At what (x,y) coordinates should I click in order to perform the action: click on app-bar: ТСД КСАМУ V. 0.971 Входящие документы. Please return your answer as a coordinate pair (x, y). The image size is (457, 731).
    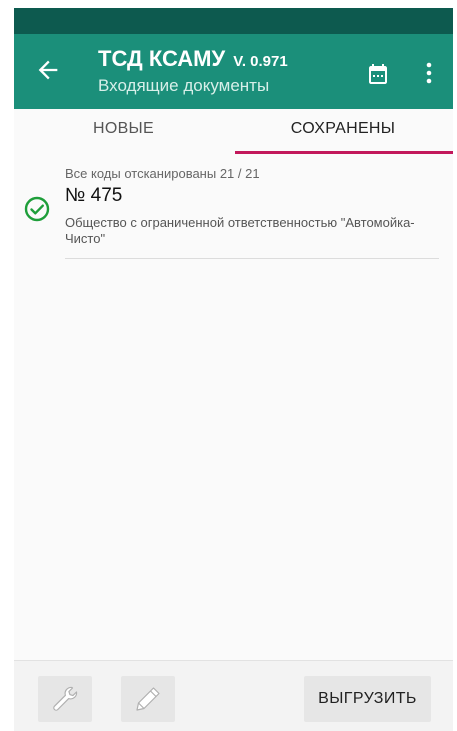
    Looking at the image, I should click on (233, 71).